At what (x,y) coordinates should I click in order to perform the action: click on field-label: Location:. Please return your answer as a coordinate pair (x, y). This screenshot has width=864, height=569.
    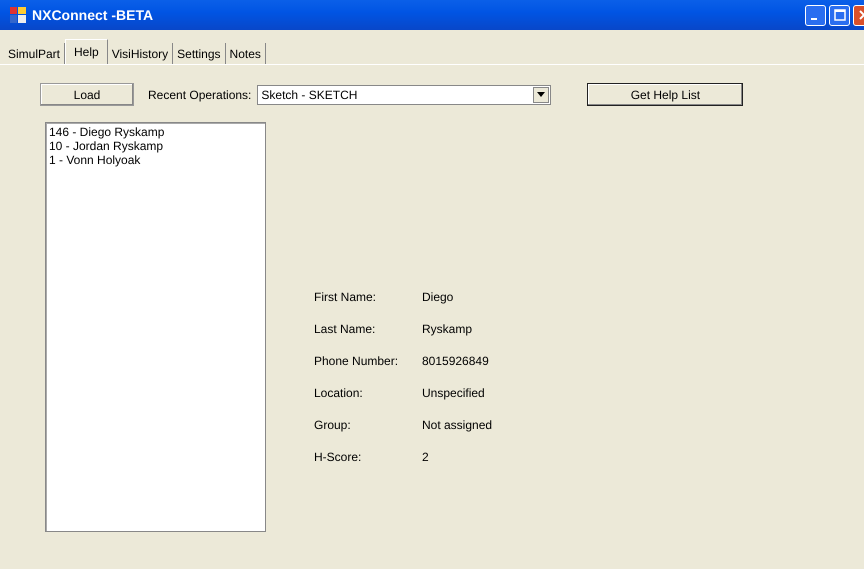
    Looking at the image, I should click on (339, 393).